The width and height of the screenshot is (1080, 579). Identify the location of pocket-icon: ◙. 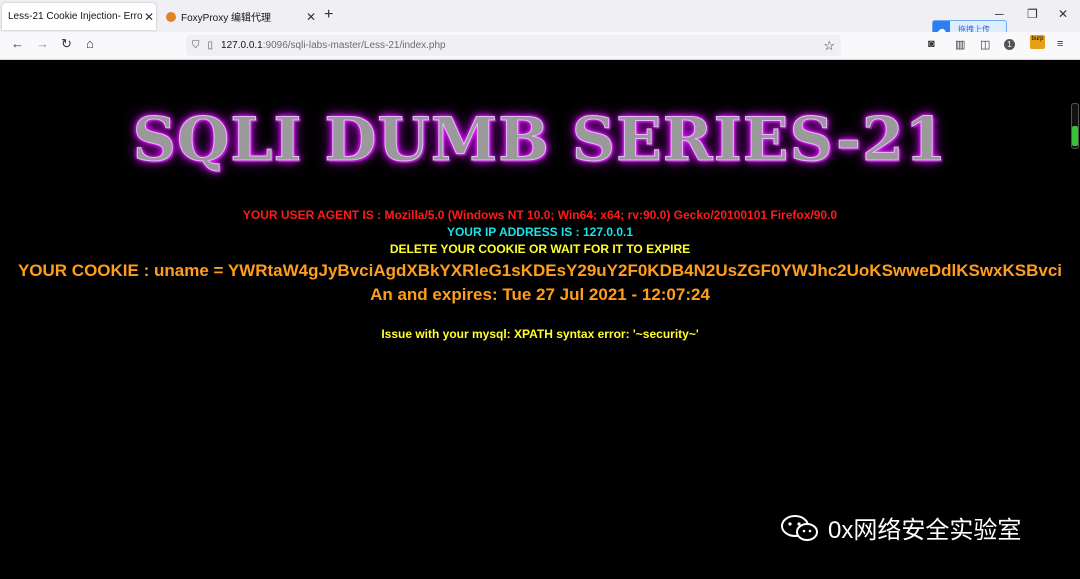
(931, 44).